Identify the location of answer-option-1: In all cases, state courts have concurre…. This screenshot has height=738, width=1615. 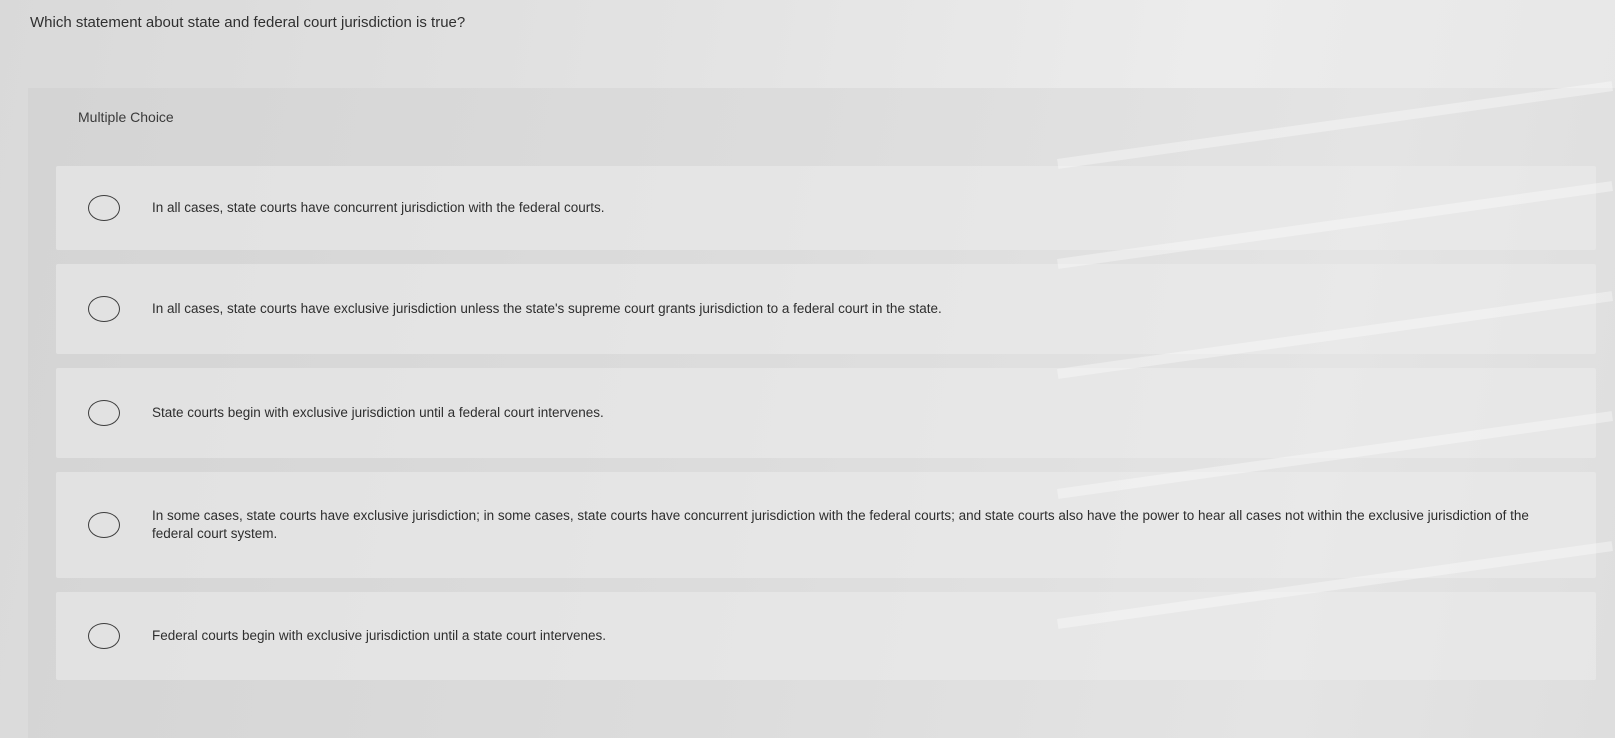
(826, 208).